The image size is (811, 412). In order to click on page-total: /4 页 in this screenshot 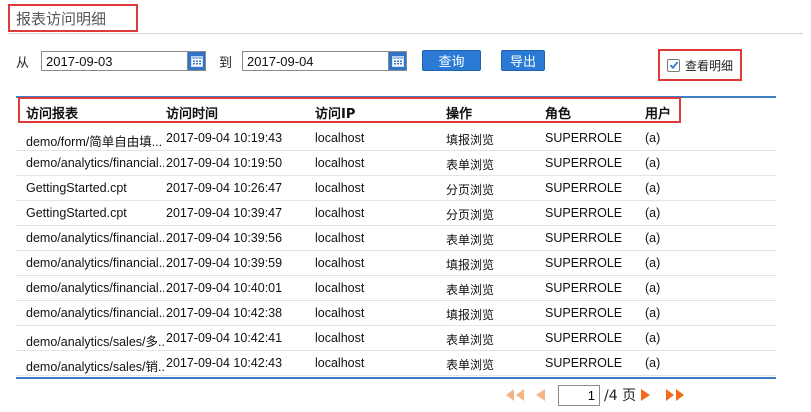, I will do `click(620, 396)`.